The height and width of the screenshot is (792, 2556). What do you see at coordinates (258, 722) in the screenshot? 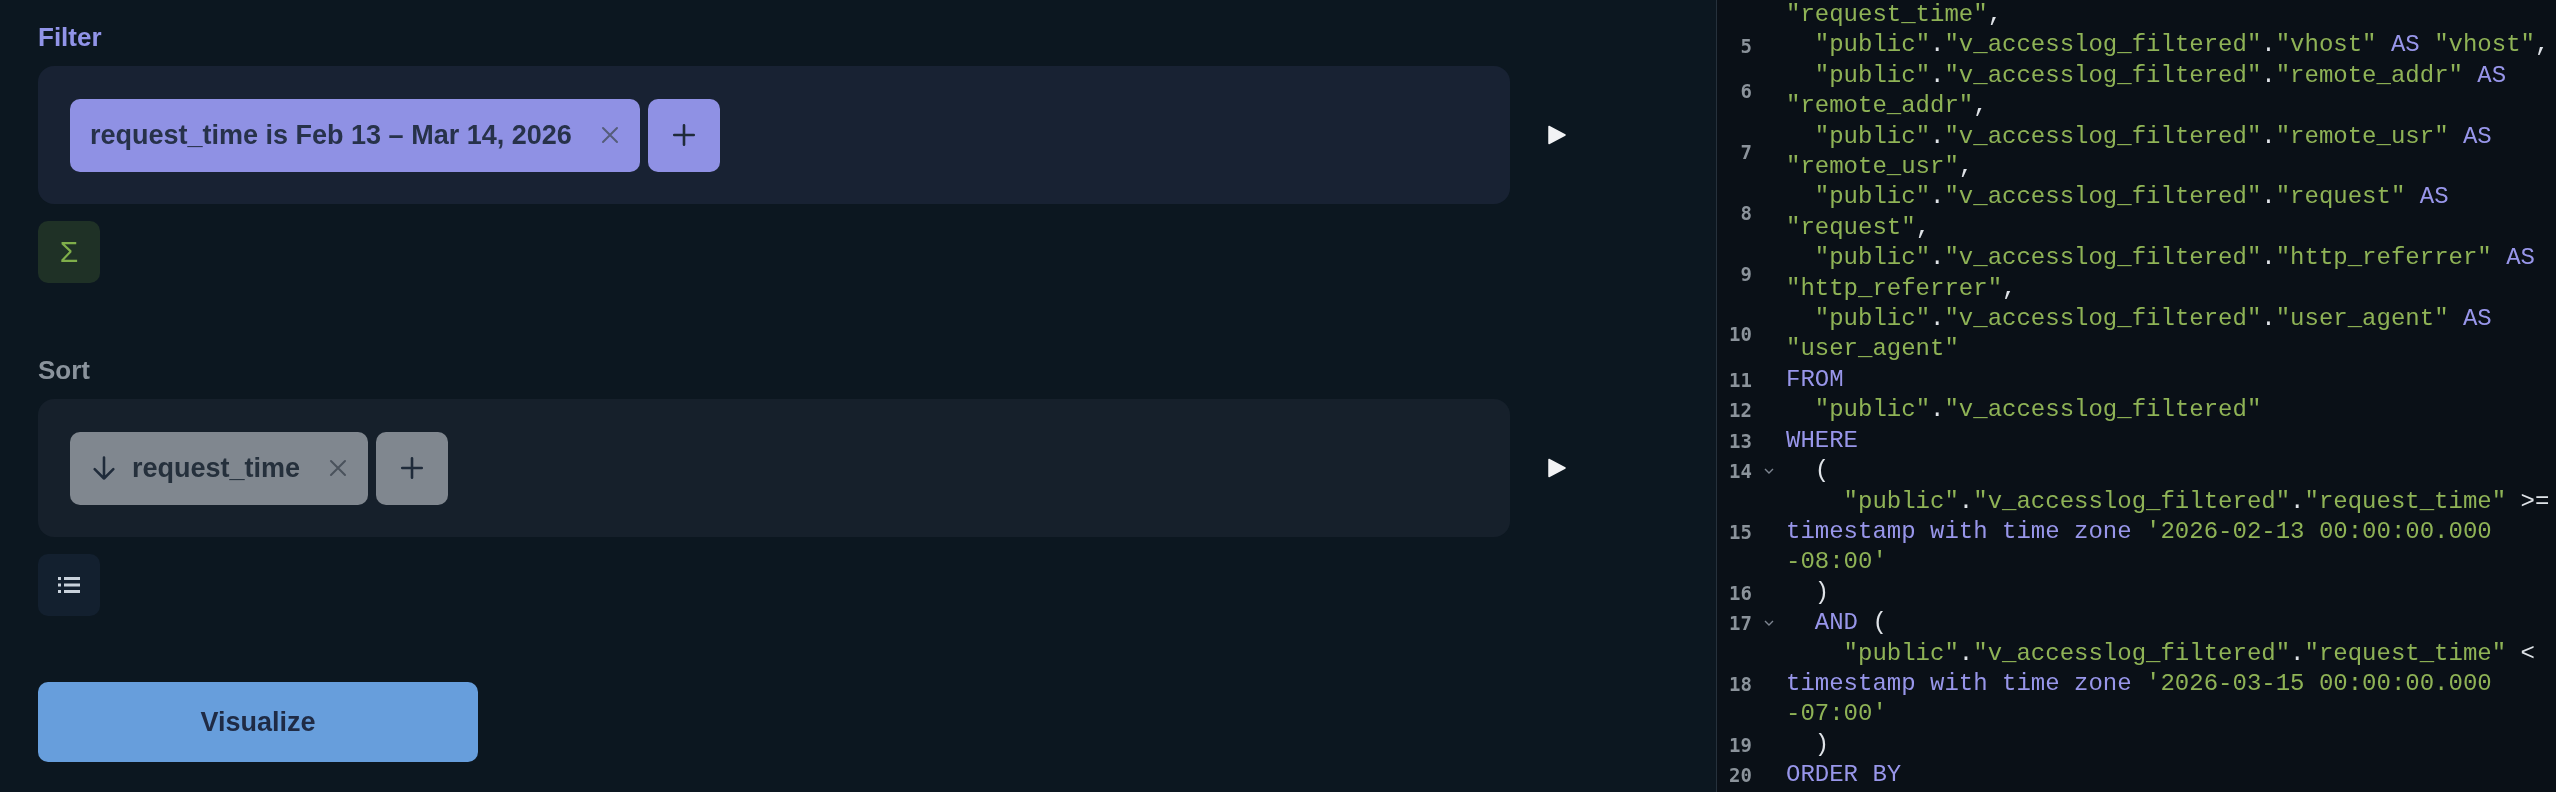
I see `visualize-button: Visualize` at bounding box center [258, 722].